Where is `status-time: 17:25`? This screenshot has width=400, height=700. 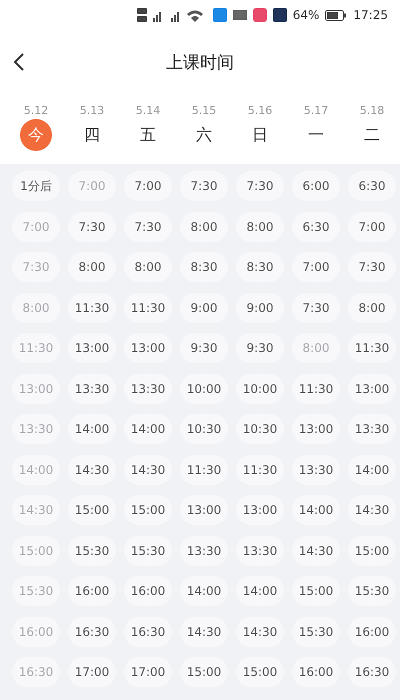
status-time: 17:25 is located at coordinates (370, 15).